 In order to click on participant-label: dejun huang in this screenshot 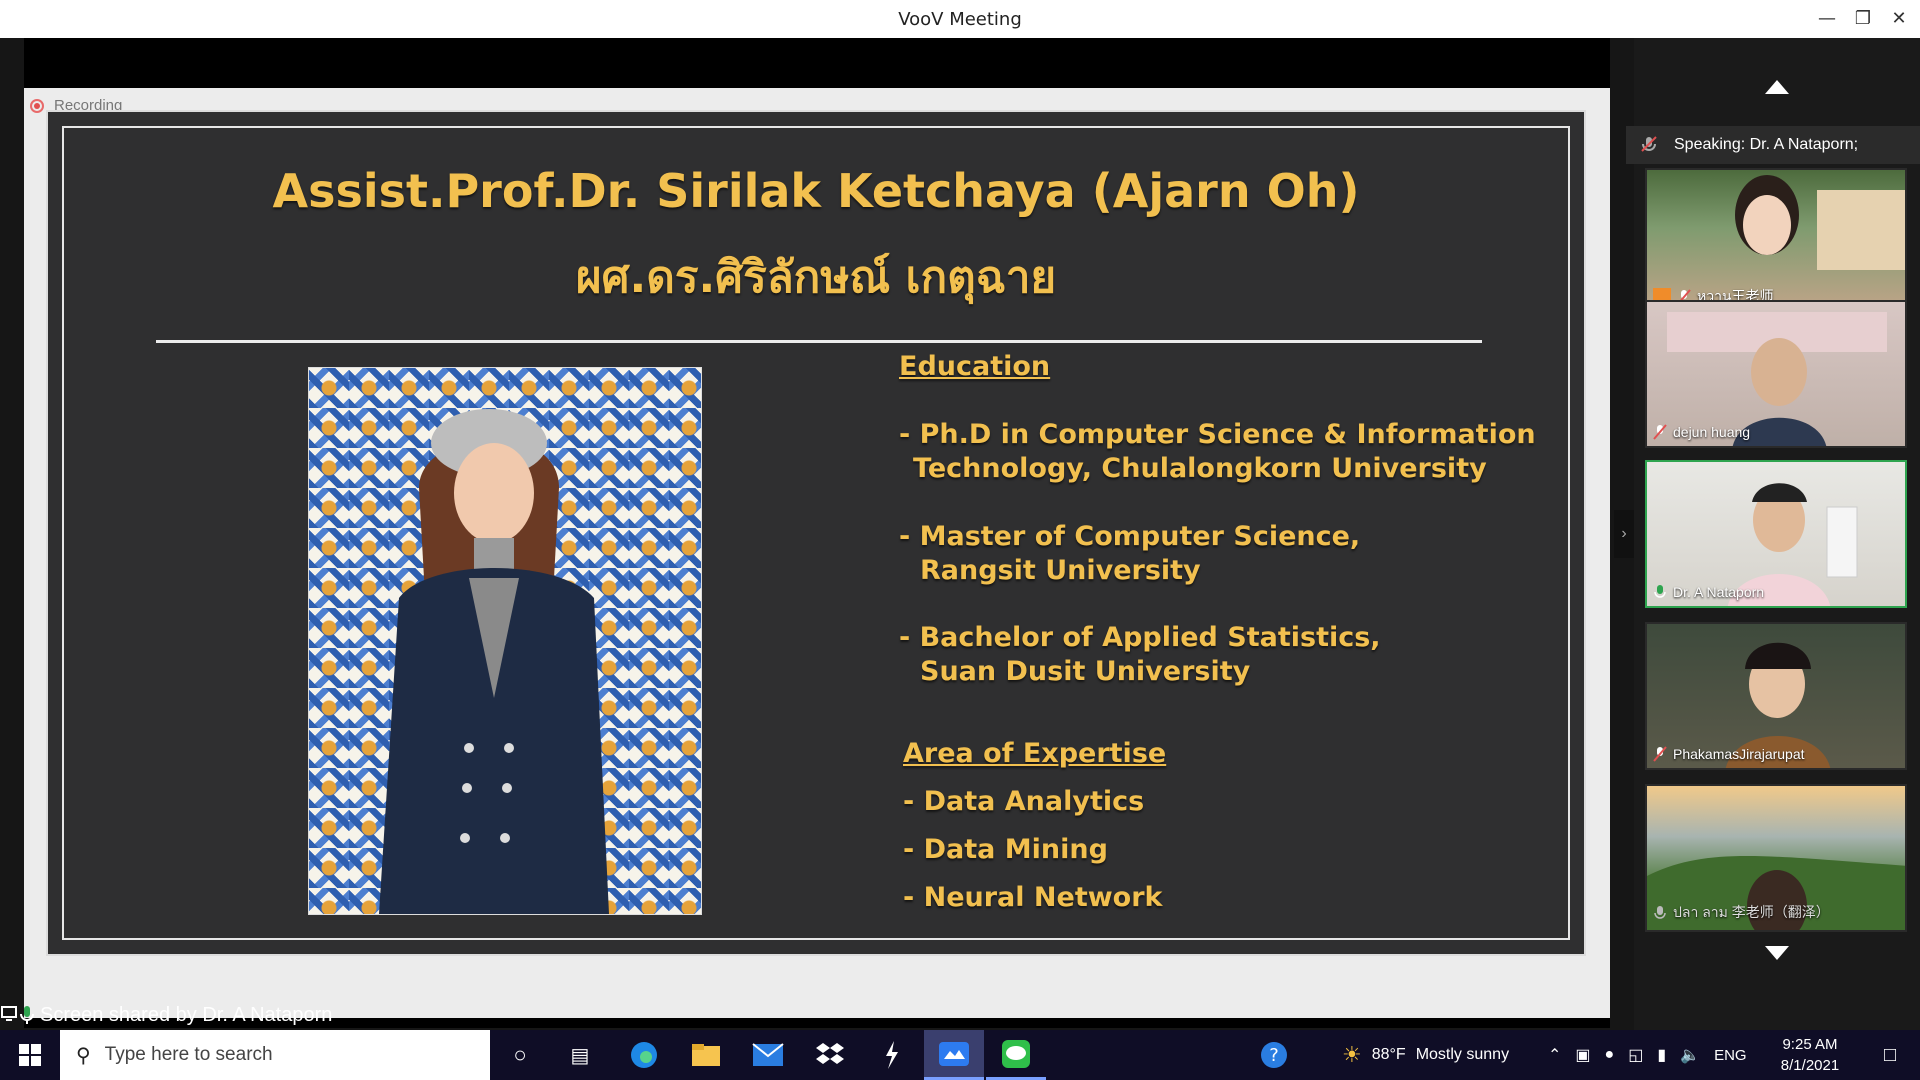, I will do `click(1701, 432)`.